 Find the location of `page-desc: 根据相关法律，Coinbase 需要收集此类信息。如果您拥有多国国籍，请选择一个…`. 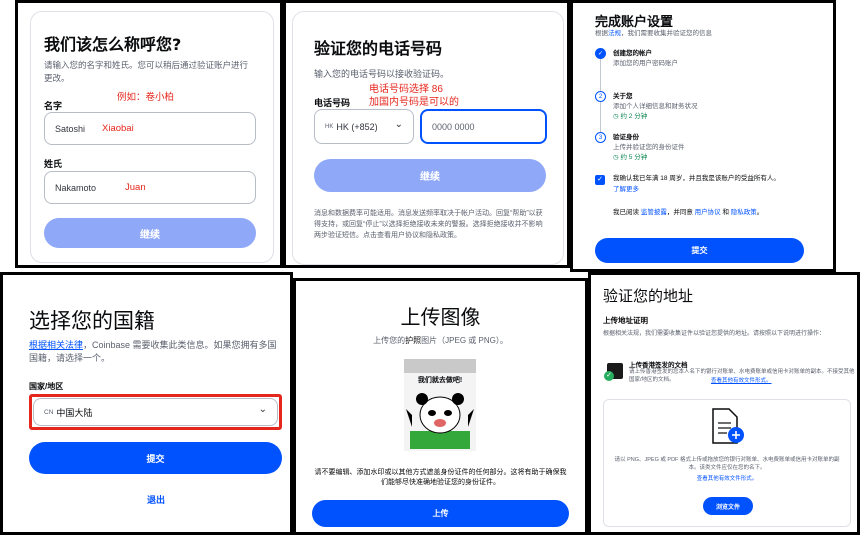

page-desc: 根据相关法律，Coinbase 需要收集此类信息。如果您拥有多国国籍，请选择一个… is located at coordinates (153, 351).